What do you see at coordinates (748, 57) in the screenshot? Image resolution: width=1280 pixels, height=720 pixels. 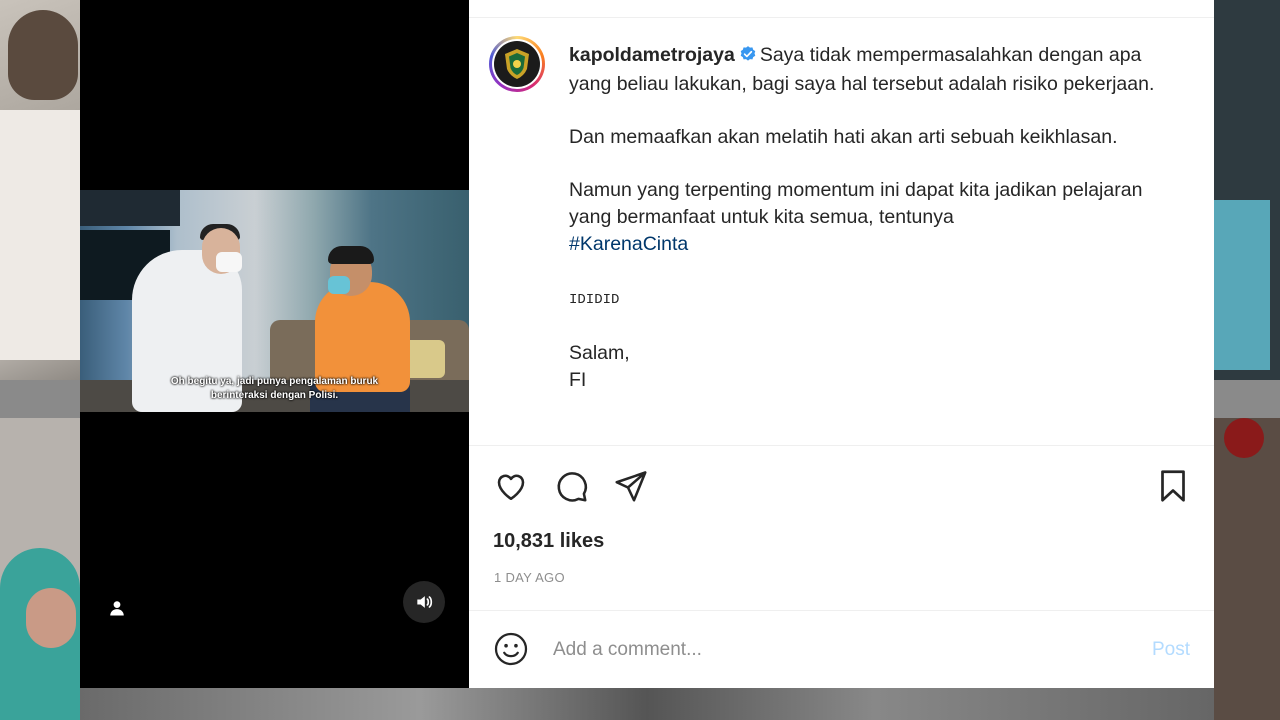 I see `verified-badge-icon` at bounding box center [748, 57].